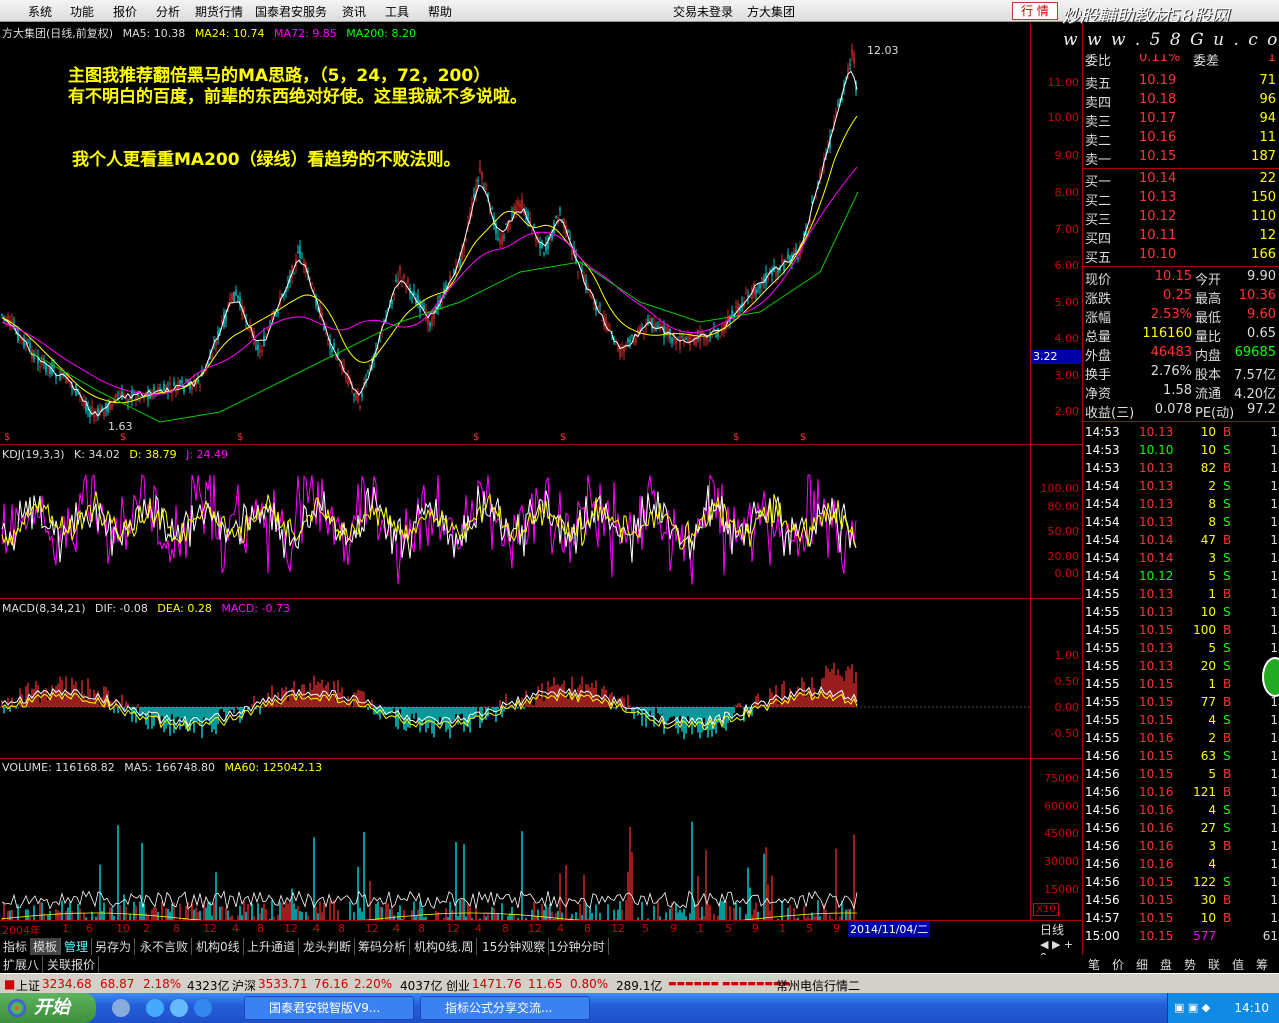 This screenshot has height=1023, width=1279. What do you see at coordinates (72, 964) in the screenshot?
I see `tab-related-quote: 关联报价` at bounding box center [72, 964].